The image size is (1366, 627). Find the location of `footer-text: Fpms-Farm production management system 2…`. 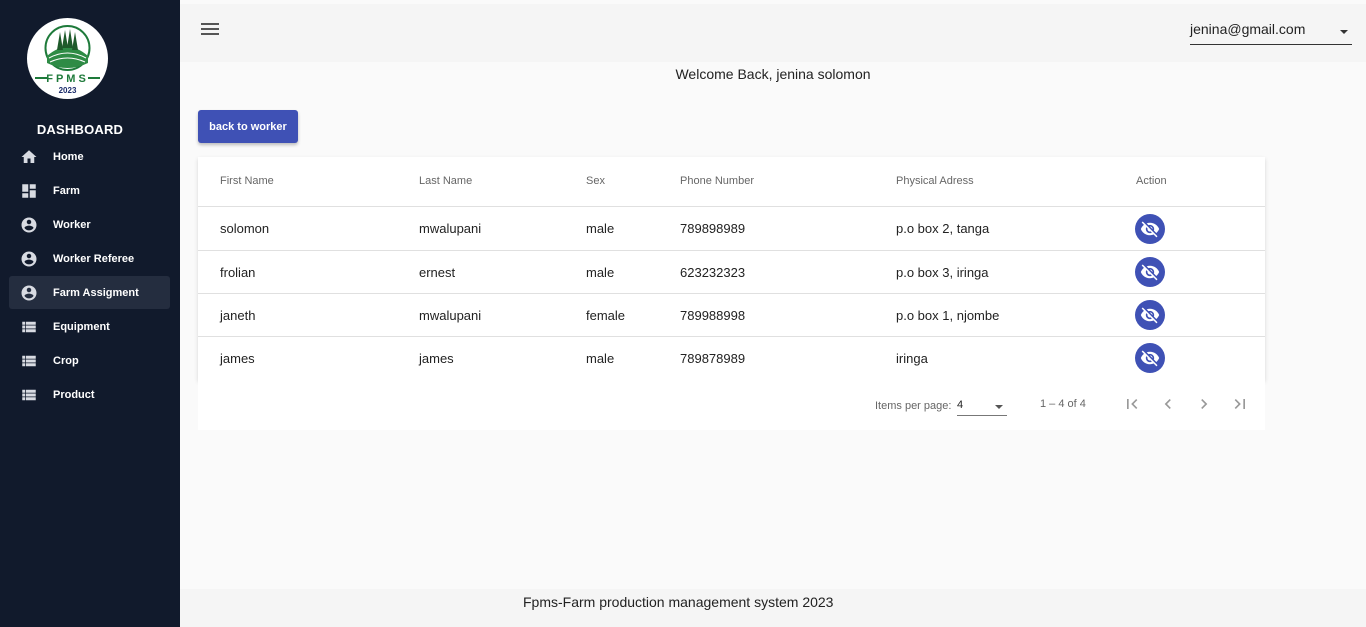

footer-text: Fpms-Farm production management system 2… is located at coordinates (678, 602).